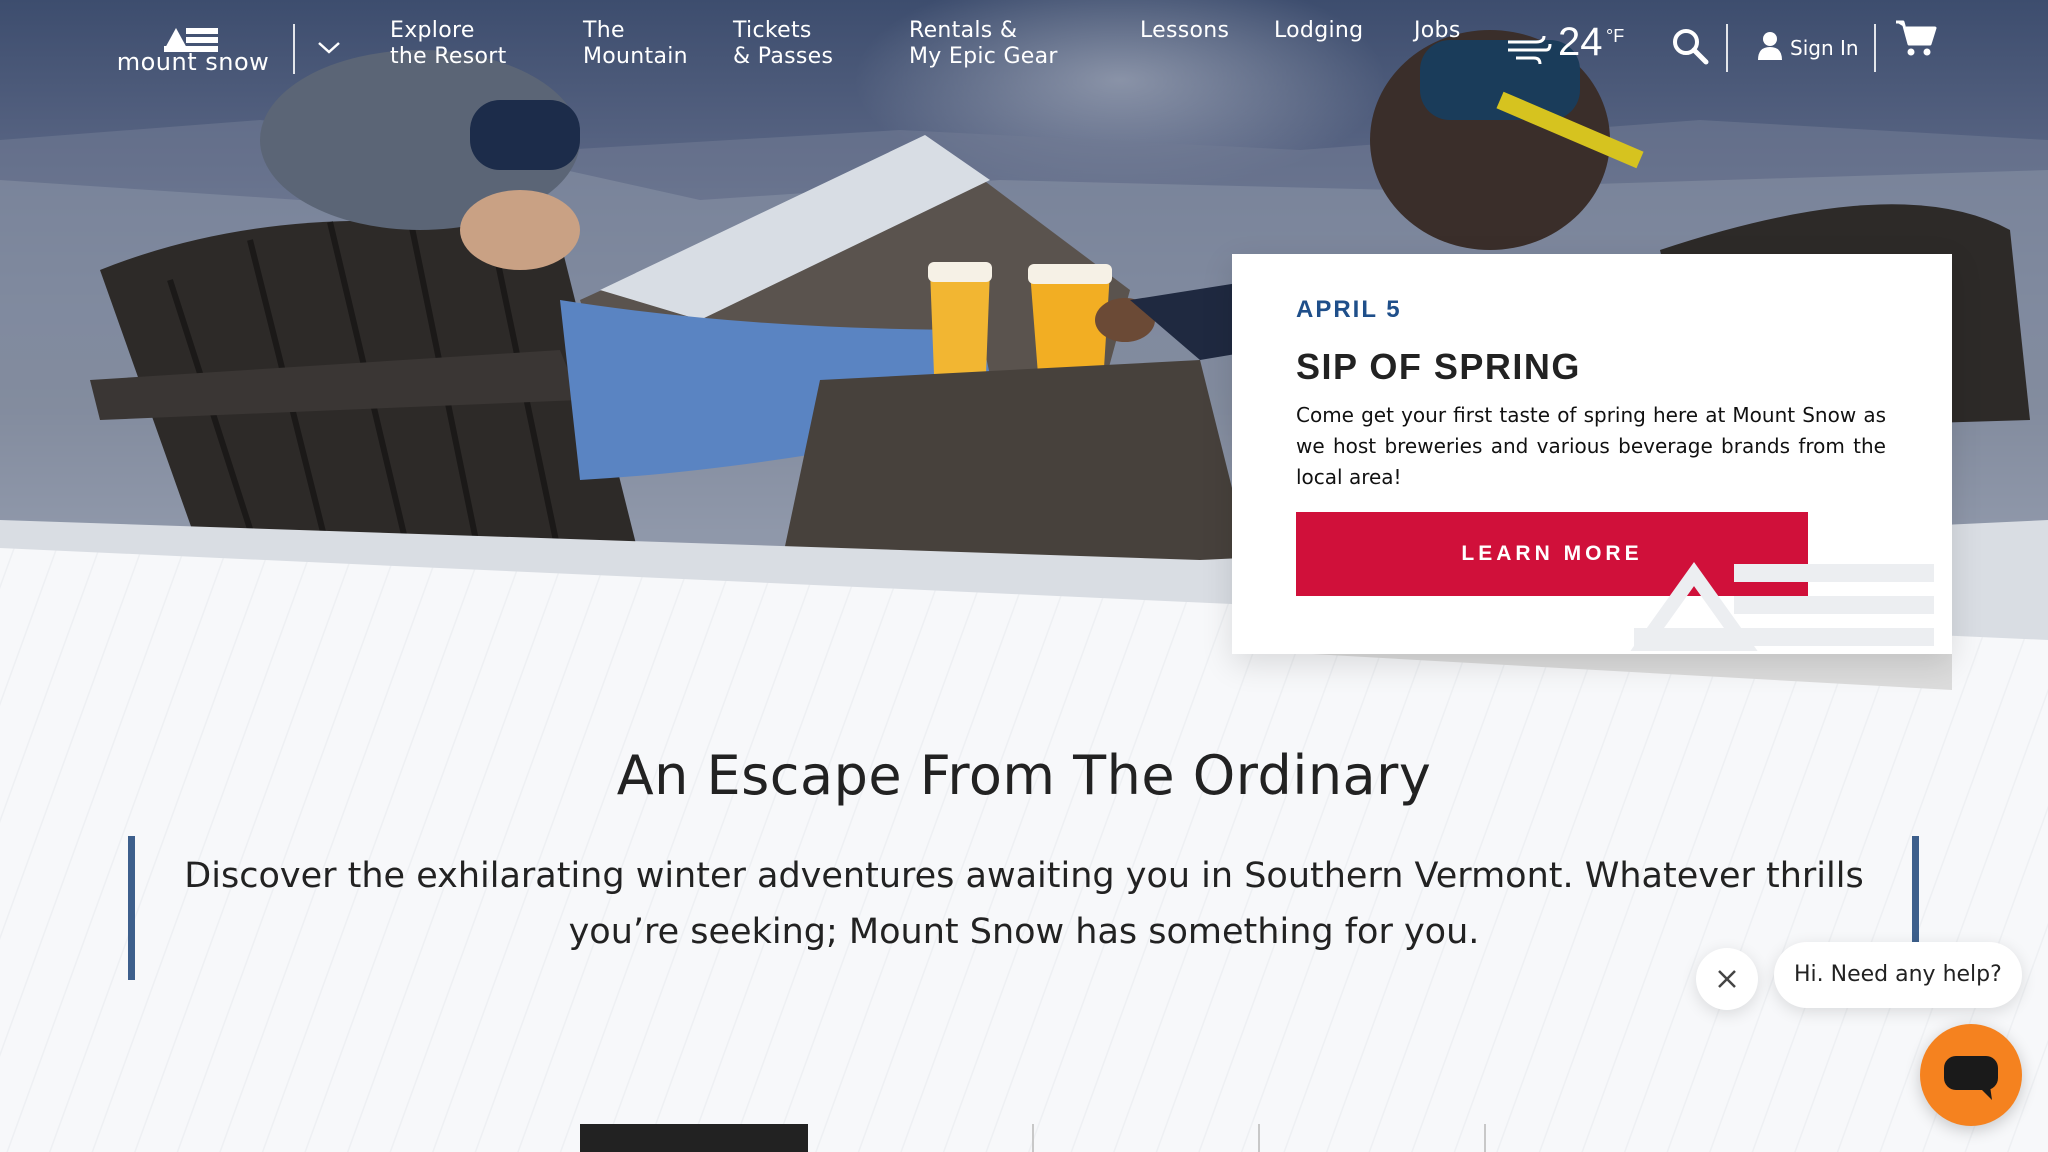 This screenshot has width=2048, height=1152. Describe the element at coordinates (131, 908) in the screenshot. I see `quote-bar-left` at that location.